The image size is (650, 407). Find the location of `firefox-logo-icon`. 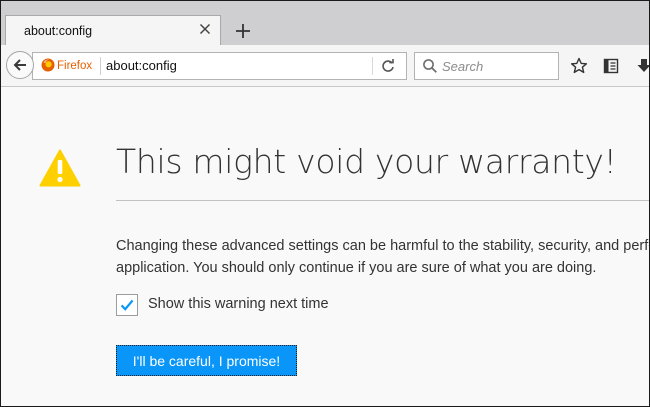

firefox-logo-icon is located at coordinates (48, 66).